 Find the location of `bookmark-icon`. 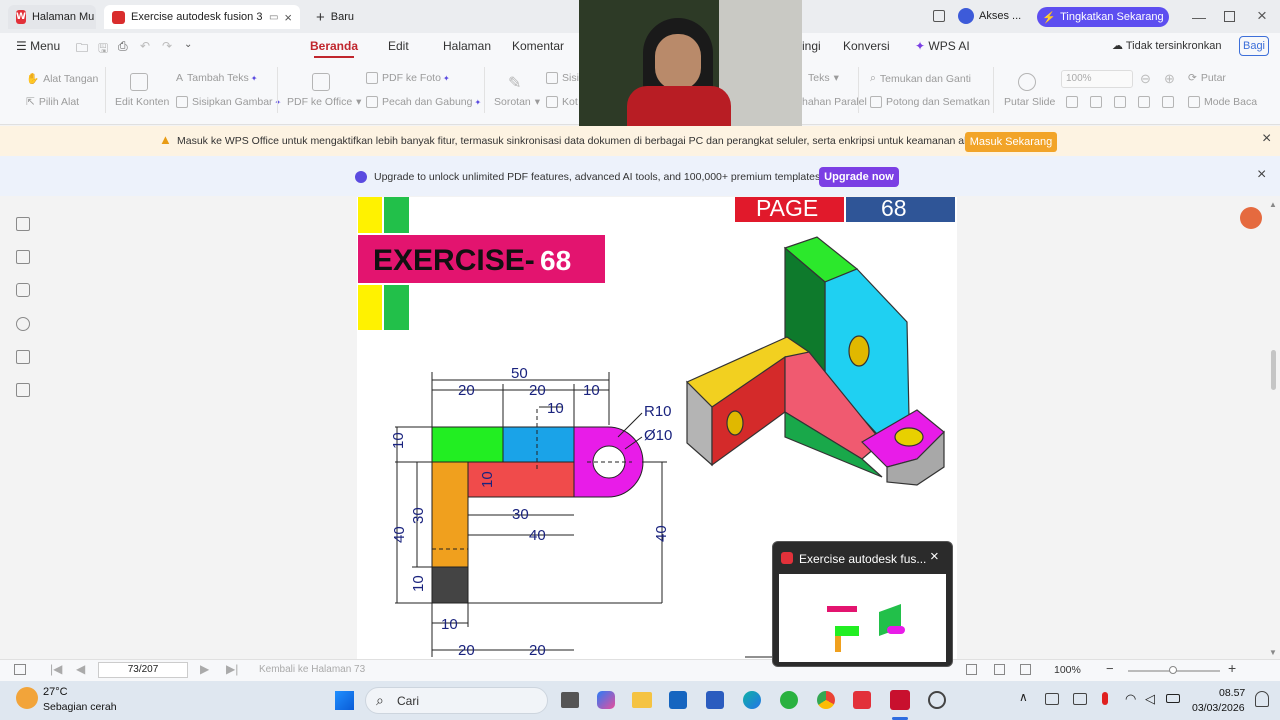

bookmark-icon is located at coordinates (23, 224).